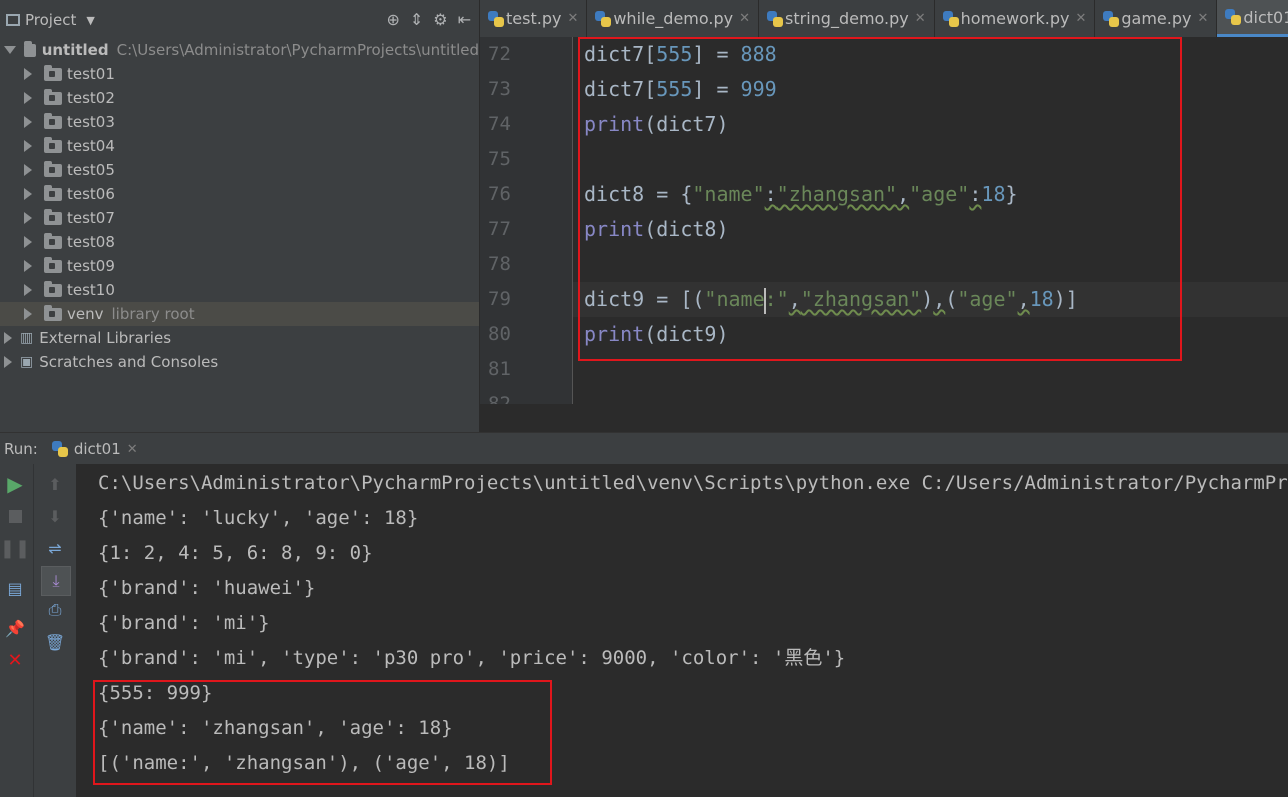 The height and width of the screenshot is (797, 1288). What do you see at coordinates (50, 20) in the screenshot?
I see `project-view-selector: Project` at bounding box center [50, 20].